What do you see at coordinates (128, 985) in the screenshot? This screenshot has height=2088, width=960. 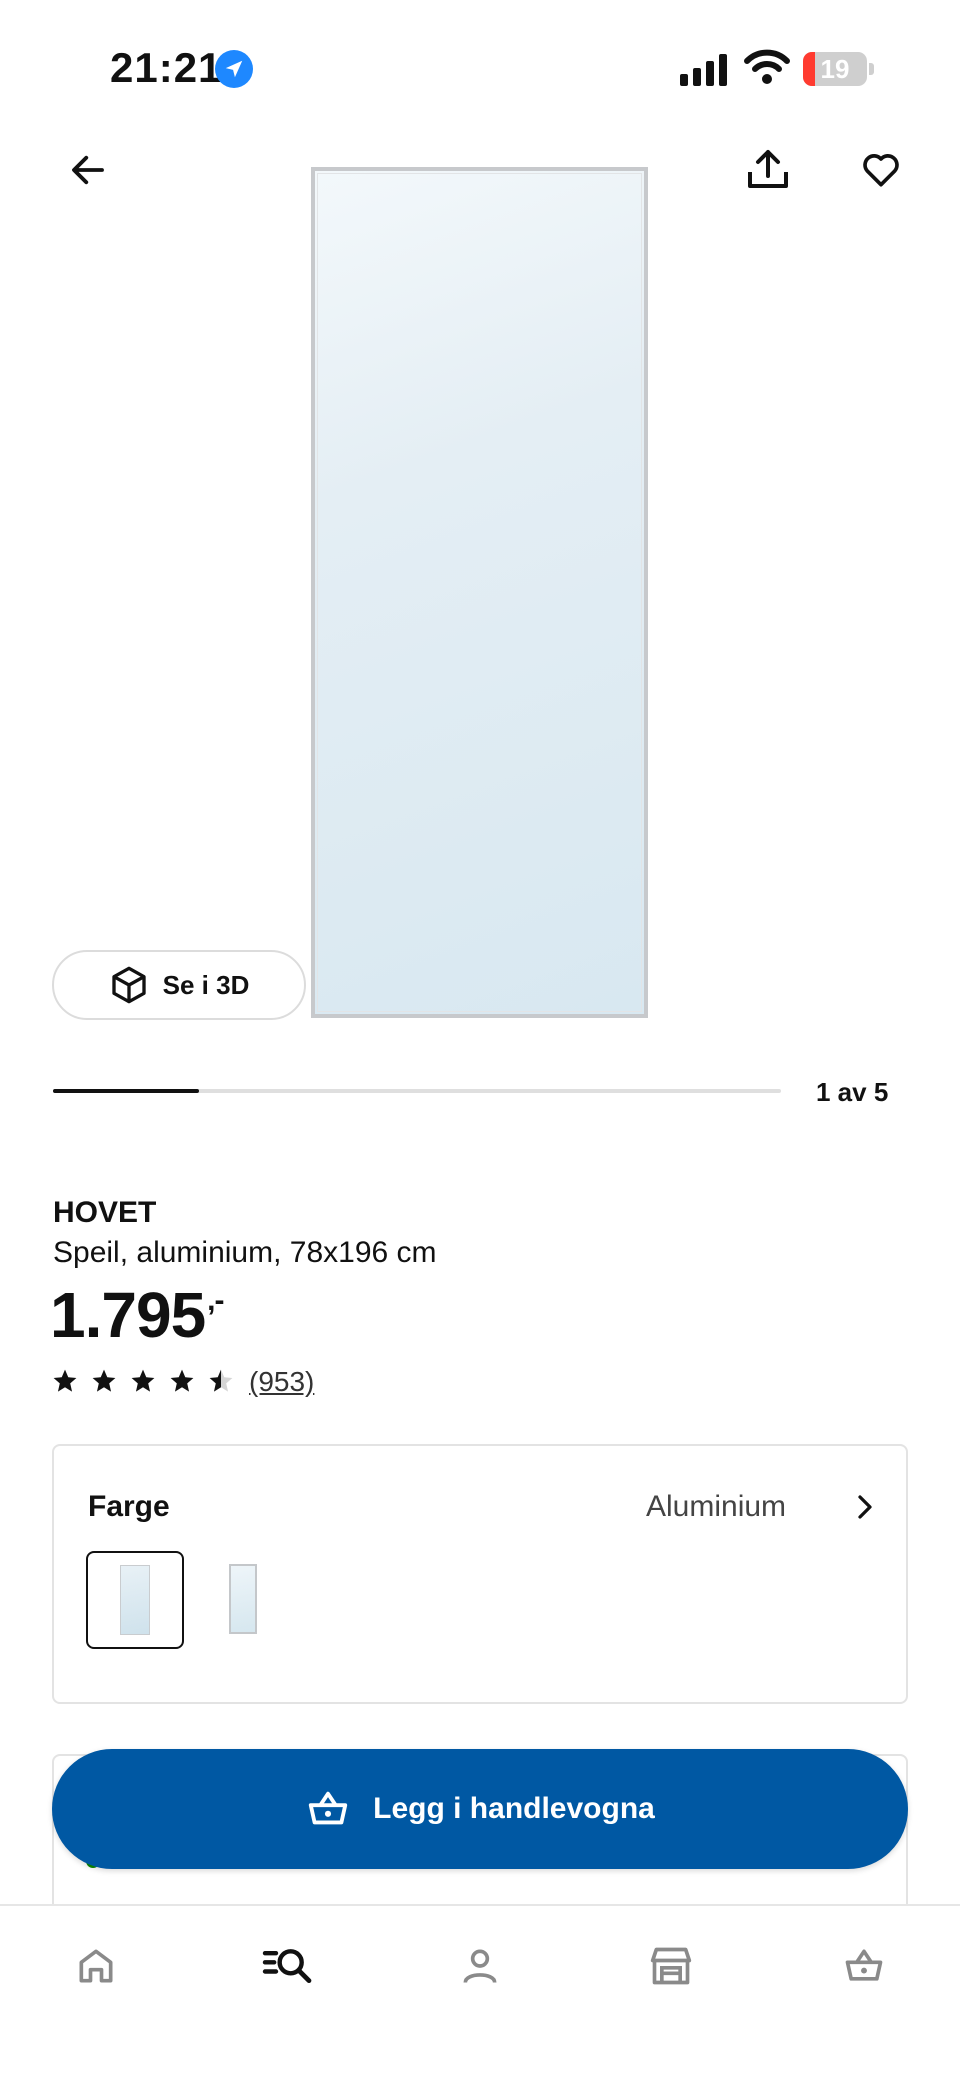 I see `cube-icon` at bounding box center [128, 985].